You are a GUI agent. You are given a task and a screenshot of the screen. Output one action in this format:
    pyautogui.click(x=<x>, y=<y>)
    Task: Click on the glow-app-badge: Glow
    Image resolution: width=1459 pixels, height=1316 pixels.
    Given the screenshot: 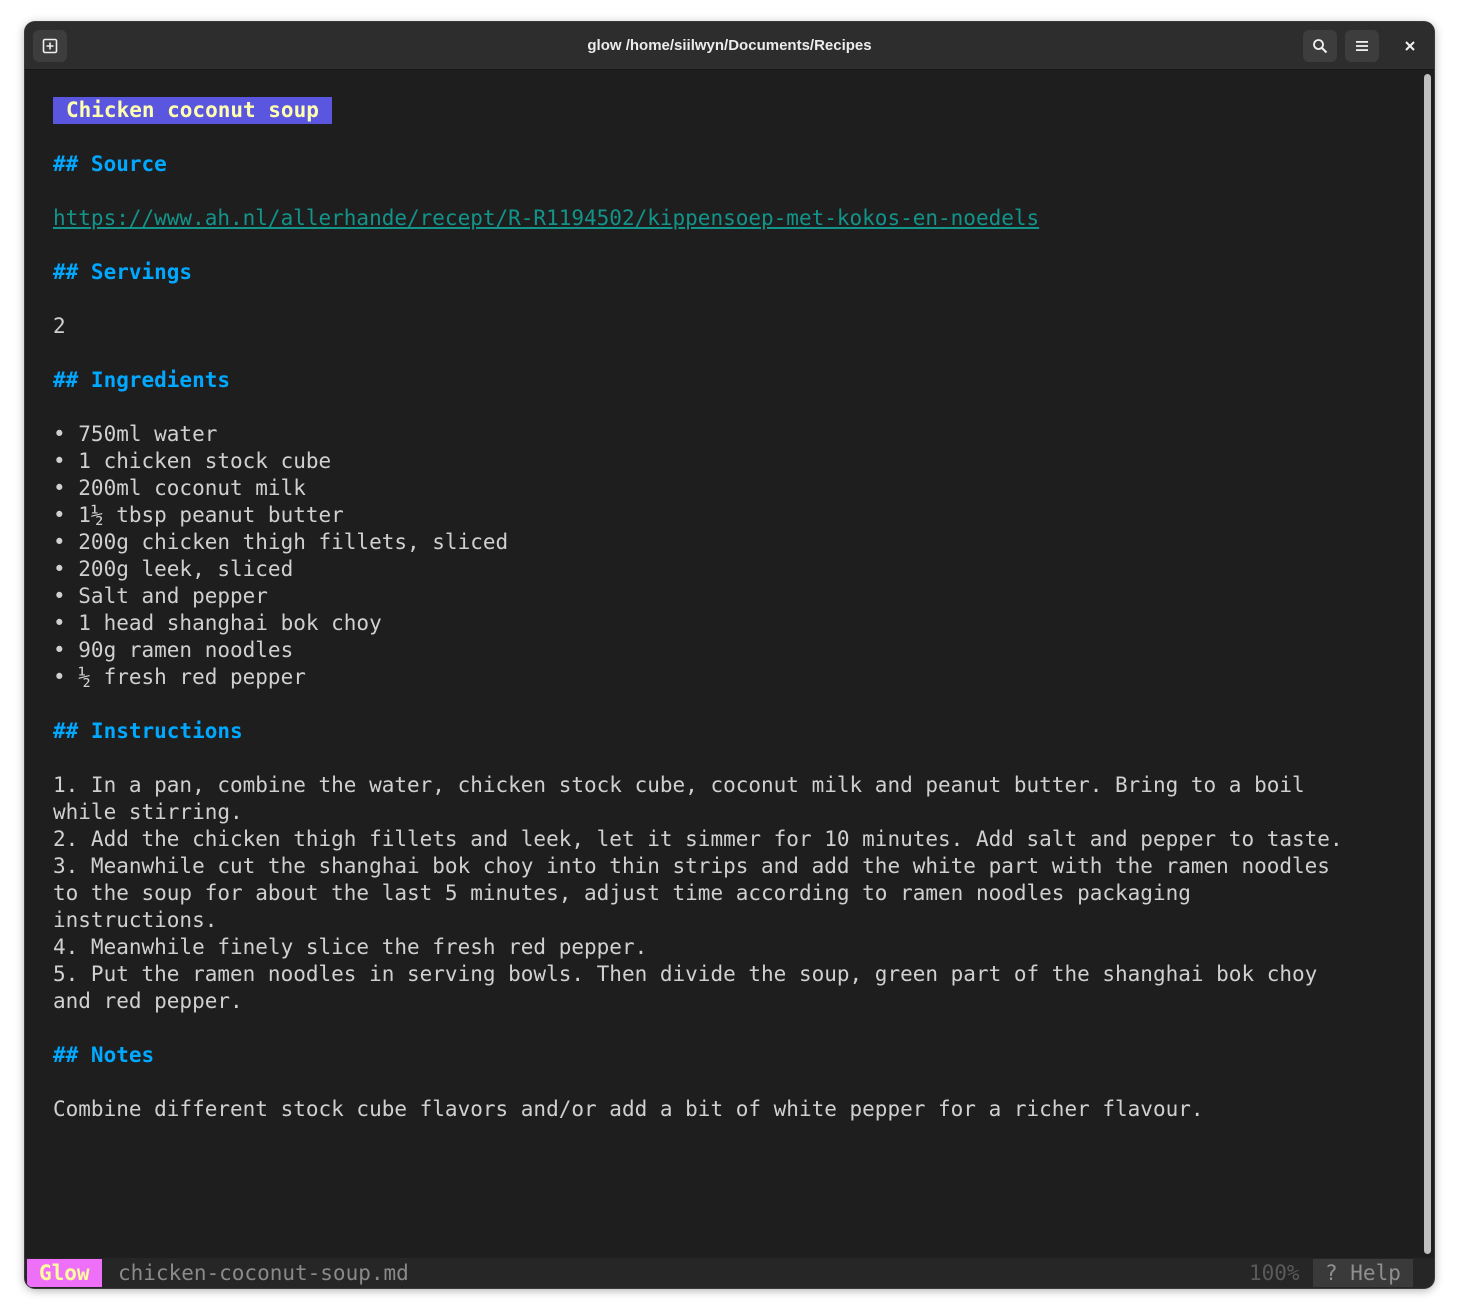 What is the action you would take?
    pyautogui.click(x=64, y=1273)
    